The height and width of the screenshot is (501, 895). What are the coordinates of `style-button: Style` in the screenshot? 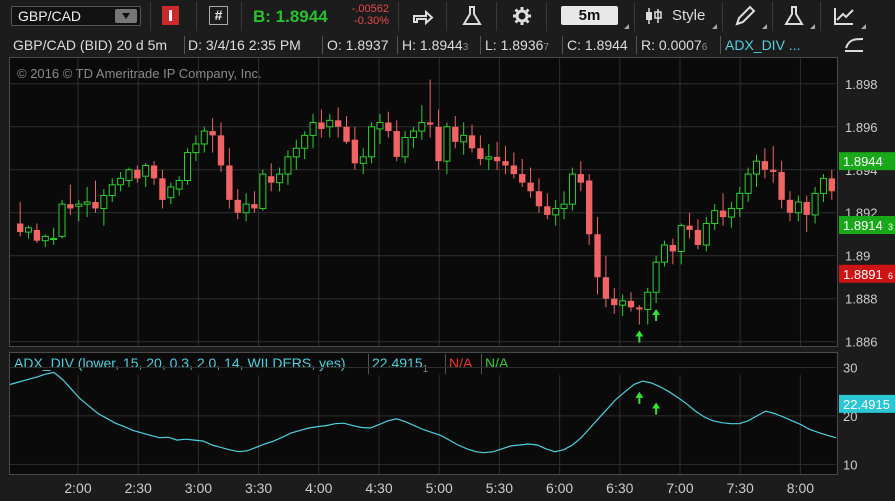 It's located at (688, 15).